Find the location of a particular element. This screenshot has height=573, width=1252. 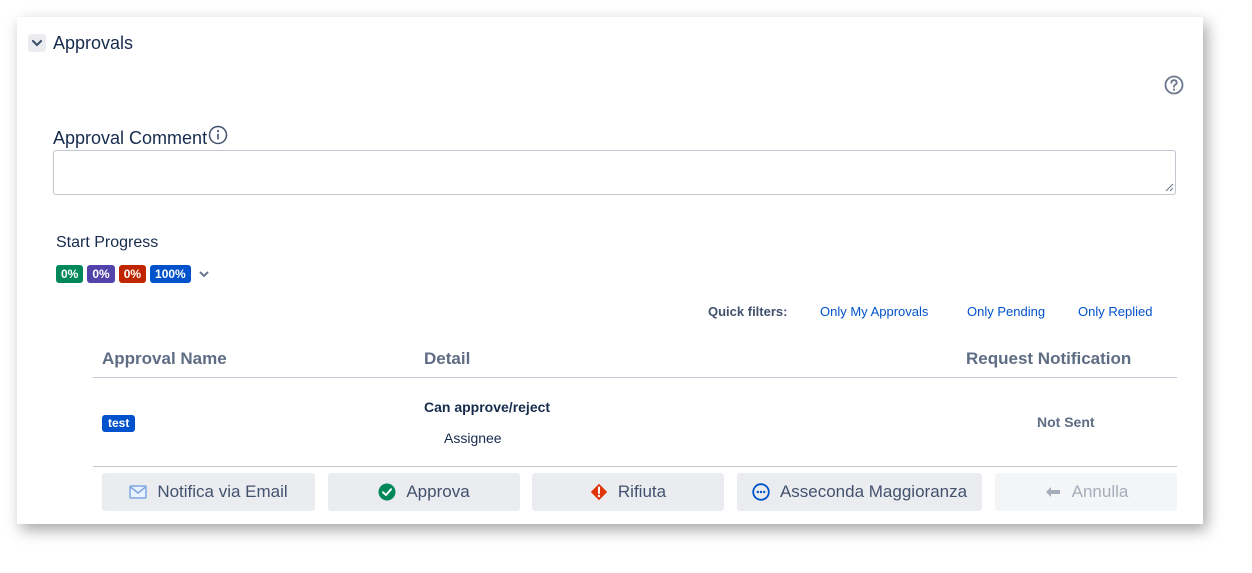

cancel-button: Annulla is located at coordinates (1086, 492).